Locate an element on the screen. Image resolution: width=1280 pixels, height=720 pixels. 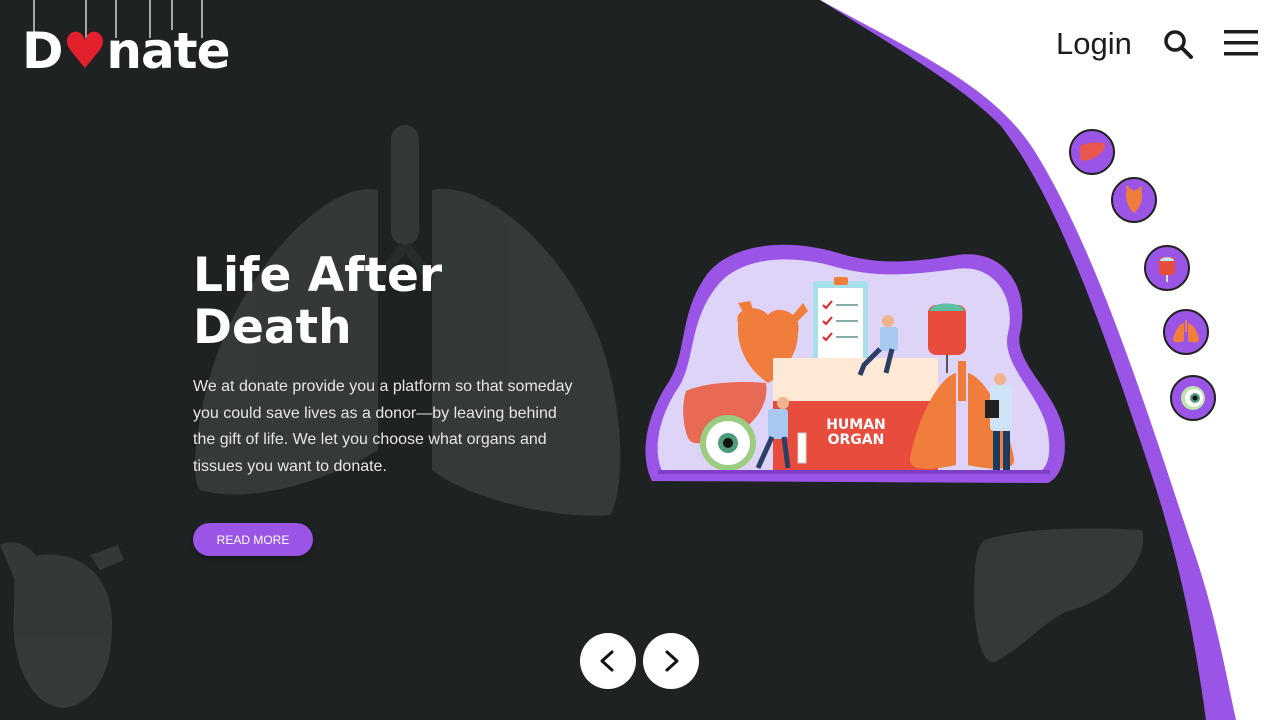
read-more-button: READ MORE is located at coordinates (253, 539).